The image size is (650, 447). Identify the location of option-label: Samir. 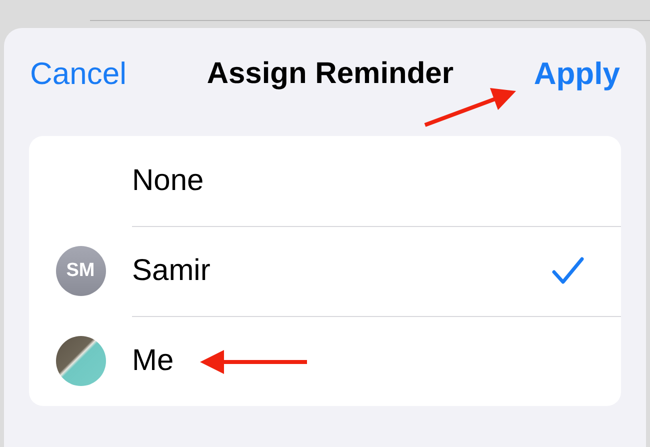
(341, 271).